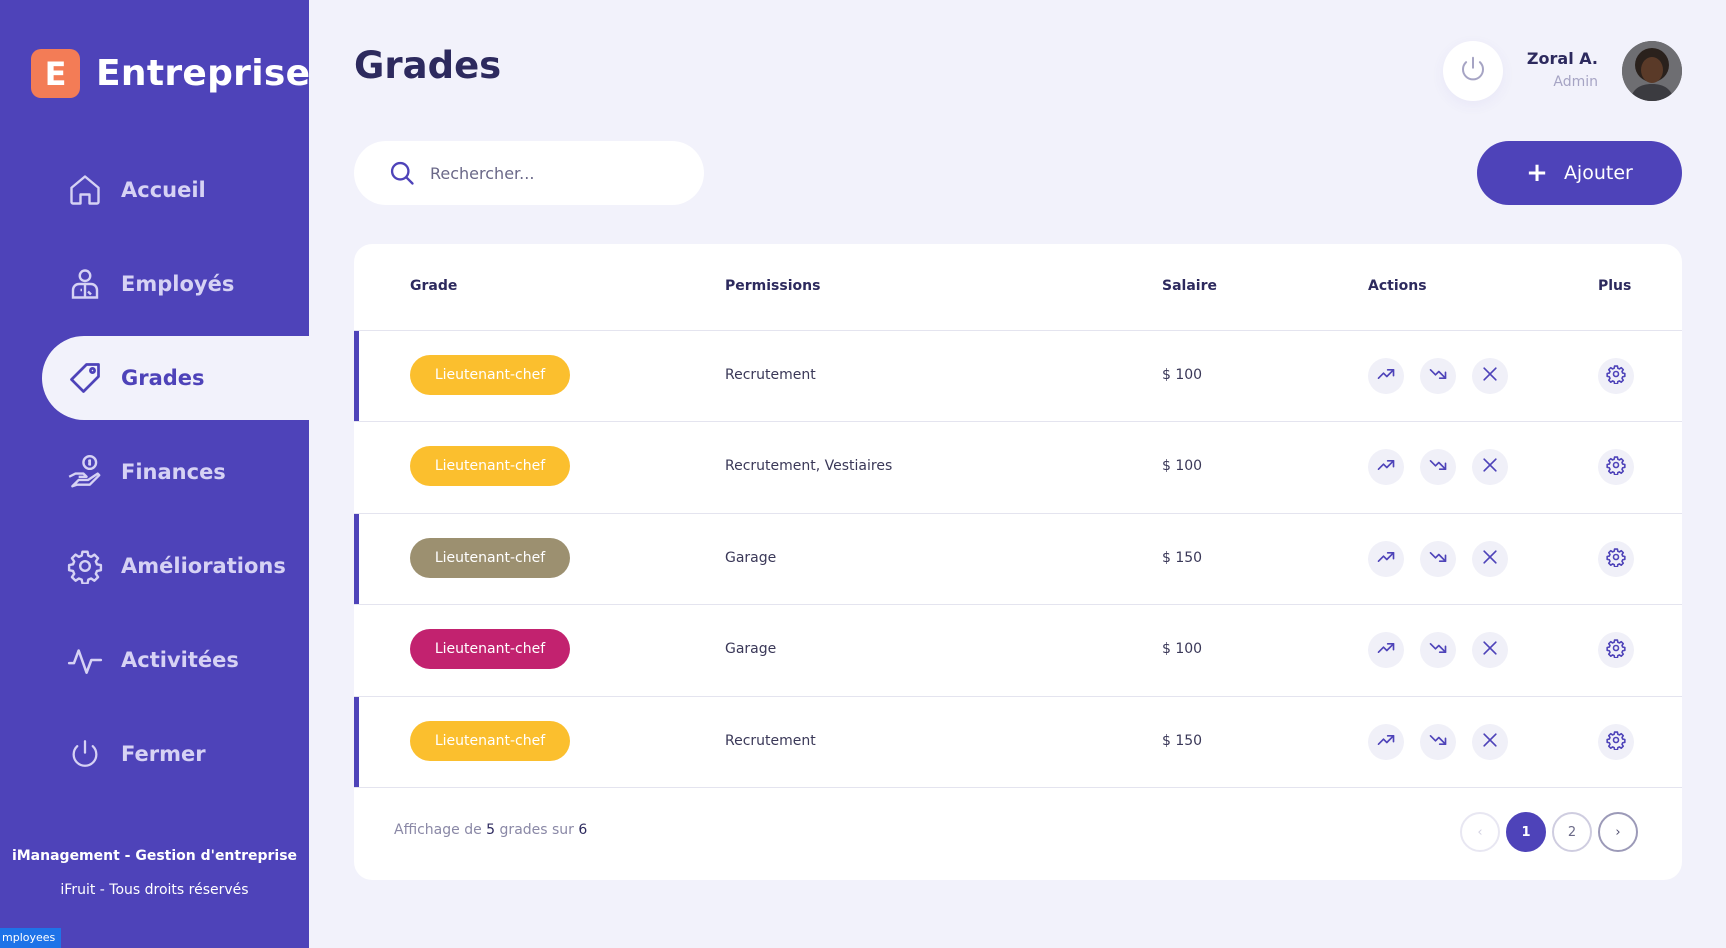  I want to click on sidebar-item-label: Fermer, so click(163, 754).